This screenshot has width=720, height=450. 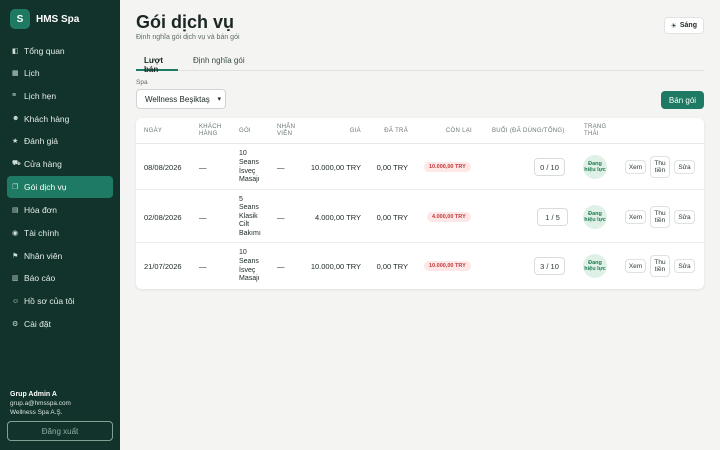 I want to click on sidebar-item-staff: ⚑ Nhân viên, so click(x=60, y=255).